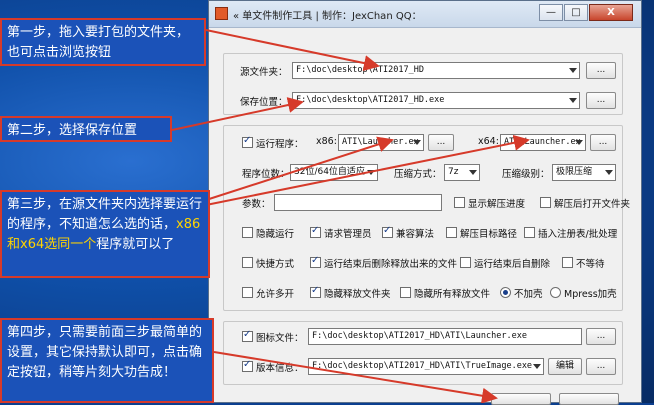 The image size is (654, 405). Describe the element at coordinates (574, 172) in the screenshot. I see `compress-level-value: 极限压缩` at that location.